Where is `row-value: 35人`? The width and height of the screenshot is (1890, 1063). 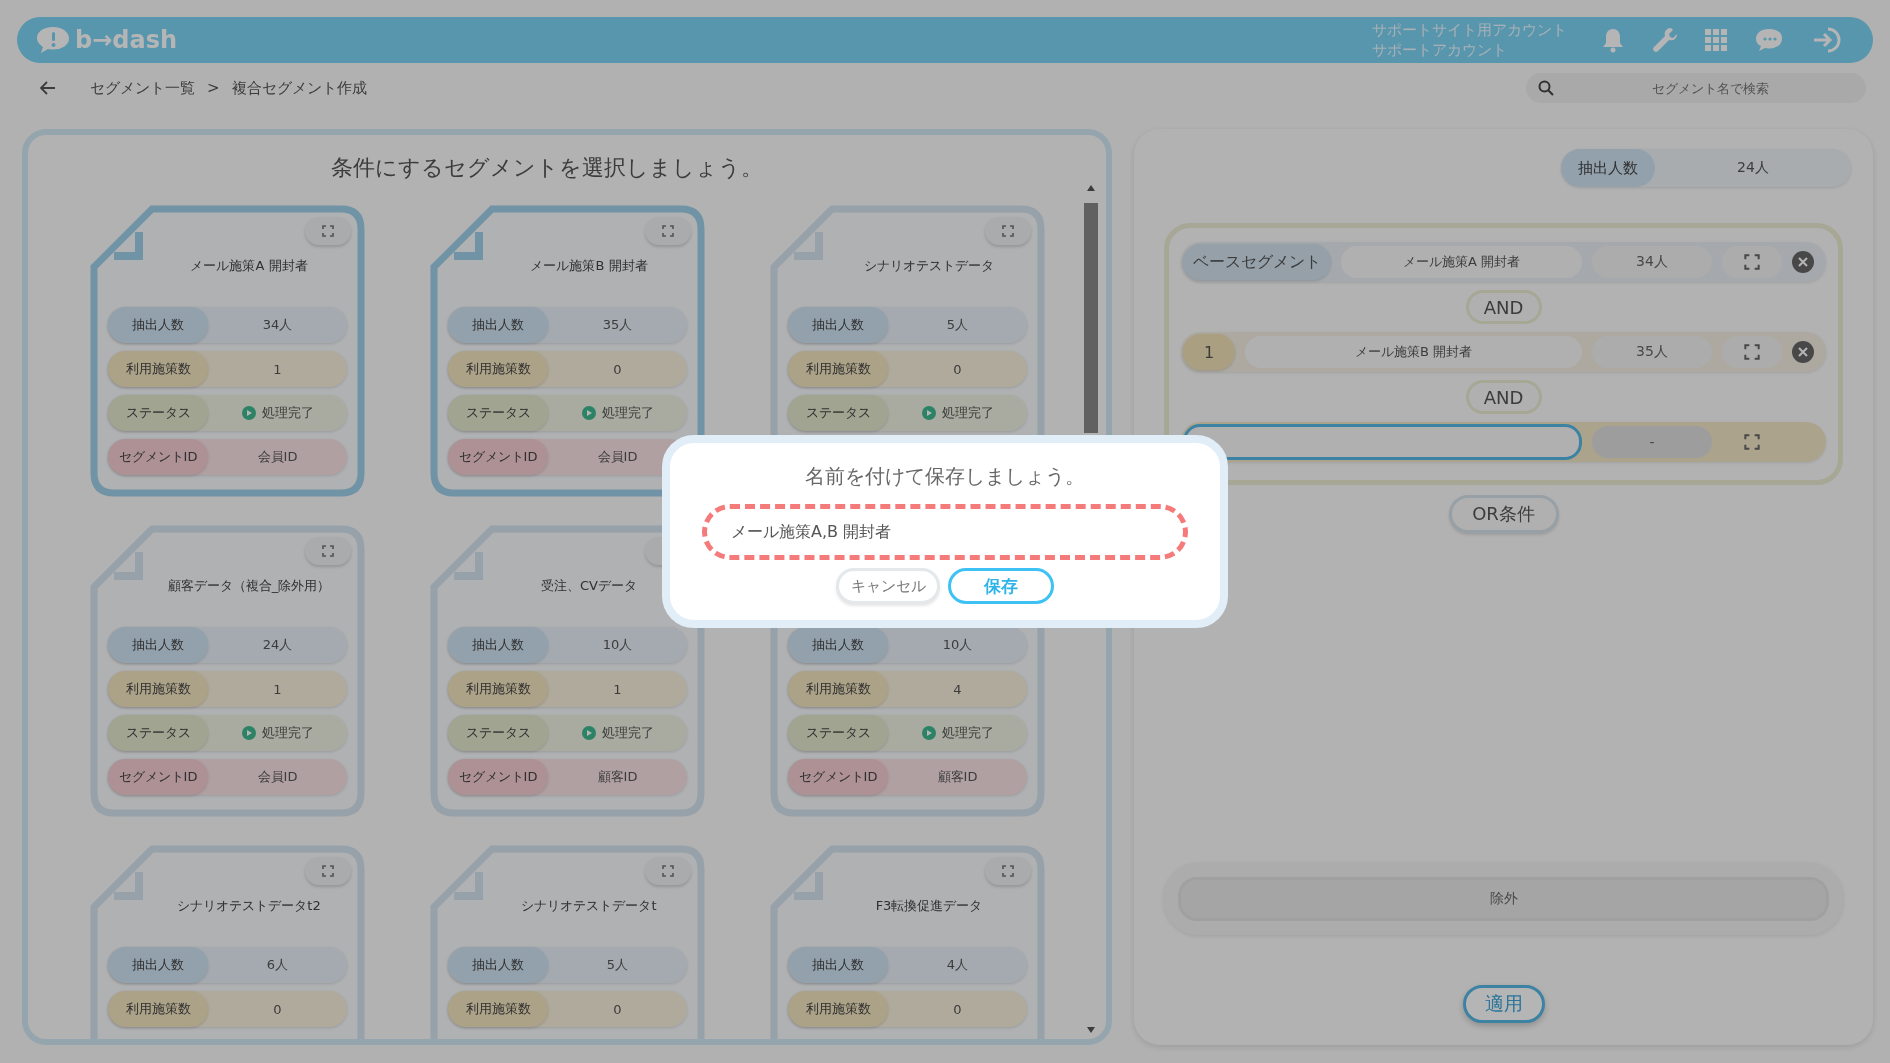 row-value: 35人 is located at coordinates (617, 325).